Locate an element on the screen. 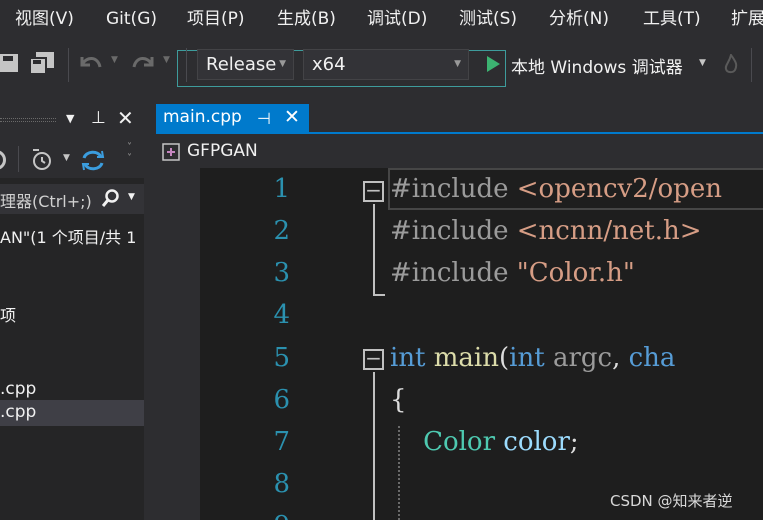 The image size is (763, 520). configuration-dropdown: Release ▼ is located at coordinates (245, 64).